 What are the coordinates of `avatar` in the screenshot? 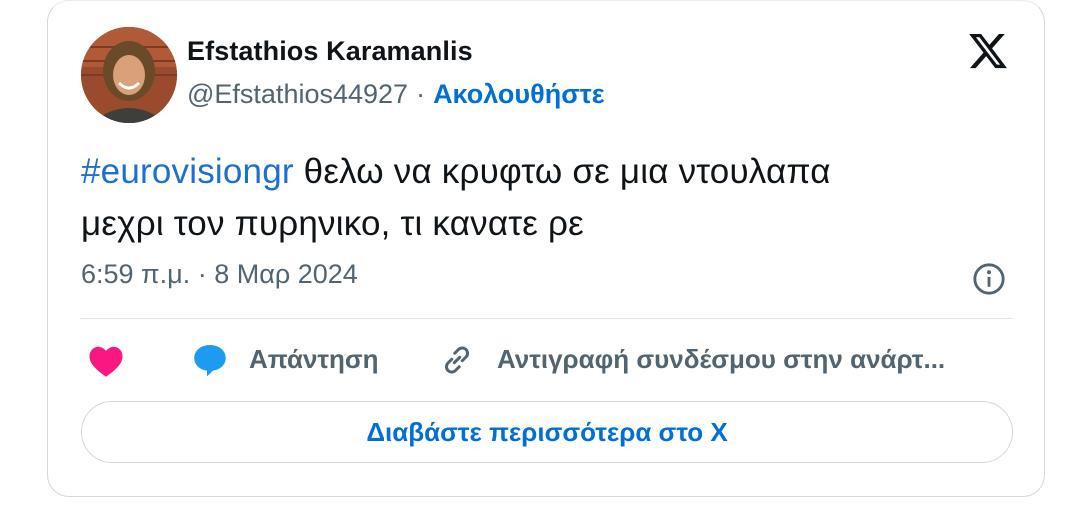 It's located at (129, 75).